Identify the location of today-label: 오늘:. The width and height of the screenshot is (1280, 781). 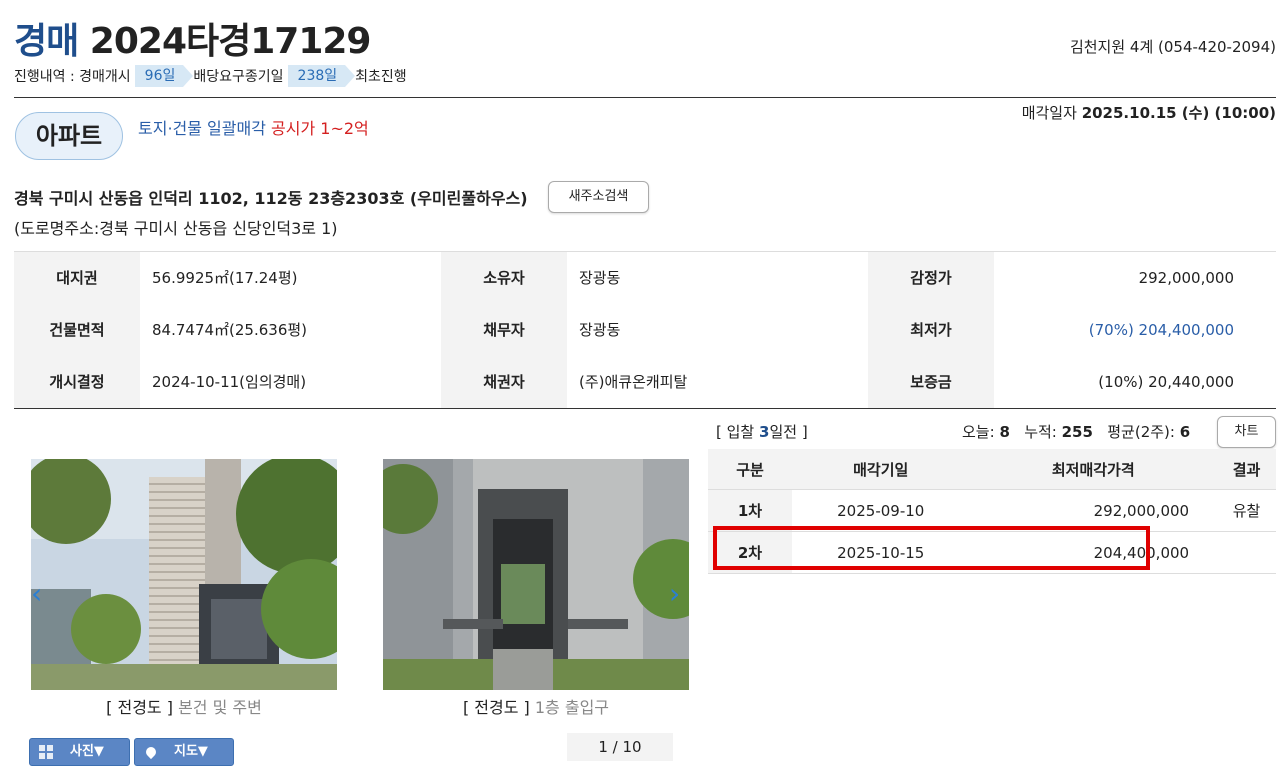
(978, 432).